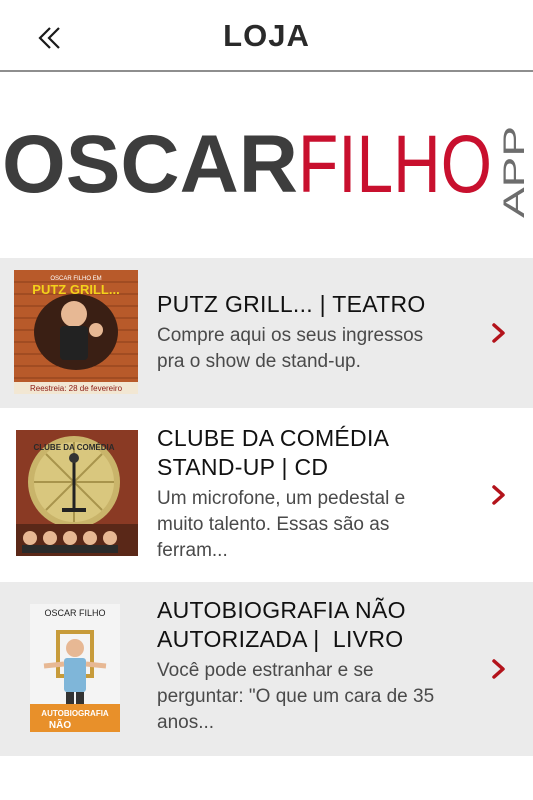 The image size is (533, 800). Describe the element at coordinates (273, 524) in the screenshot. I see `item-description-line: muito talento. Essas são as` at that location.